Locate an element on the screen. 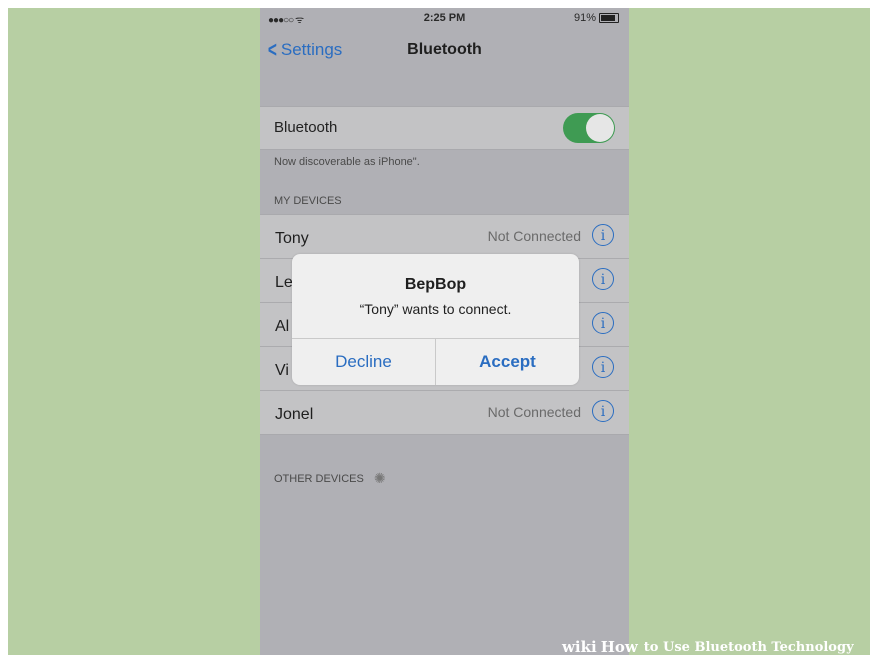  watermark-wiki: wiki is located at coordinates (579, 647).